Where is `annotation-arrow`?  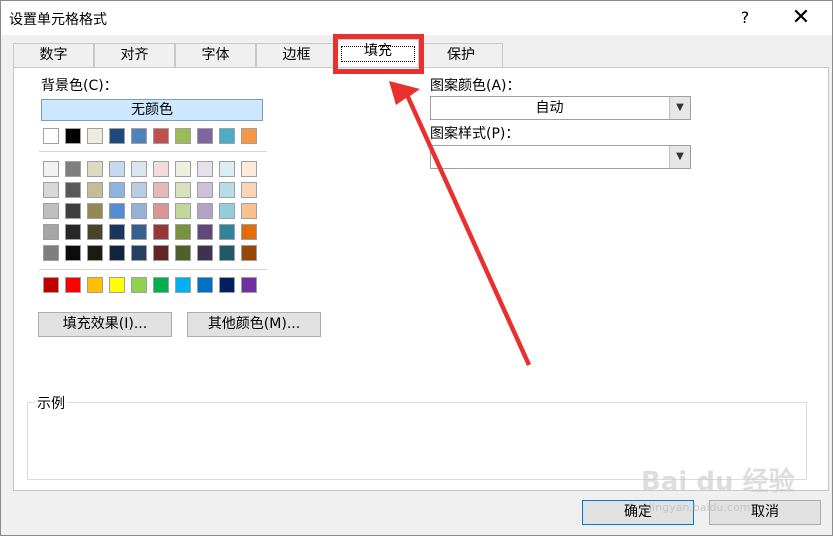
annotation-arrow is located at coordinates (460, 223).